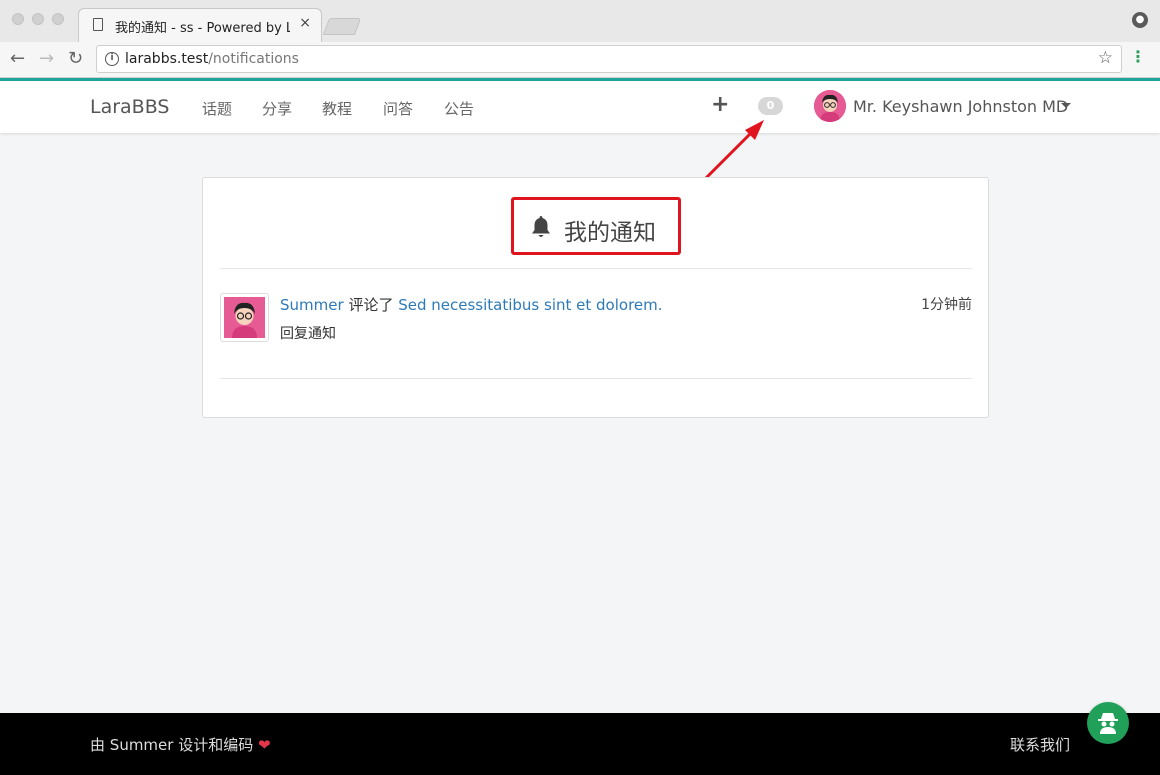  What do you see at coordinates (541, 226) in the screenshot?
I see `bell-icon` at bounding box center [541, 226].